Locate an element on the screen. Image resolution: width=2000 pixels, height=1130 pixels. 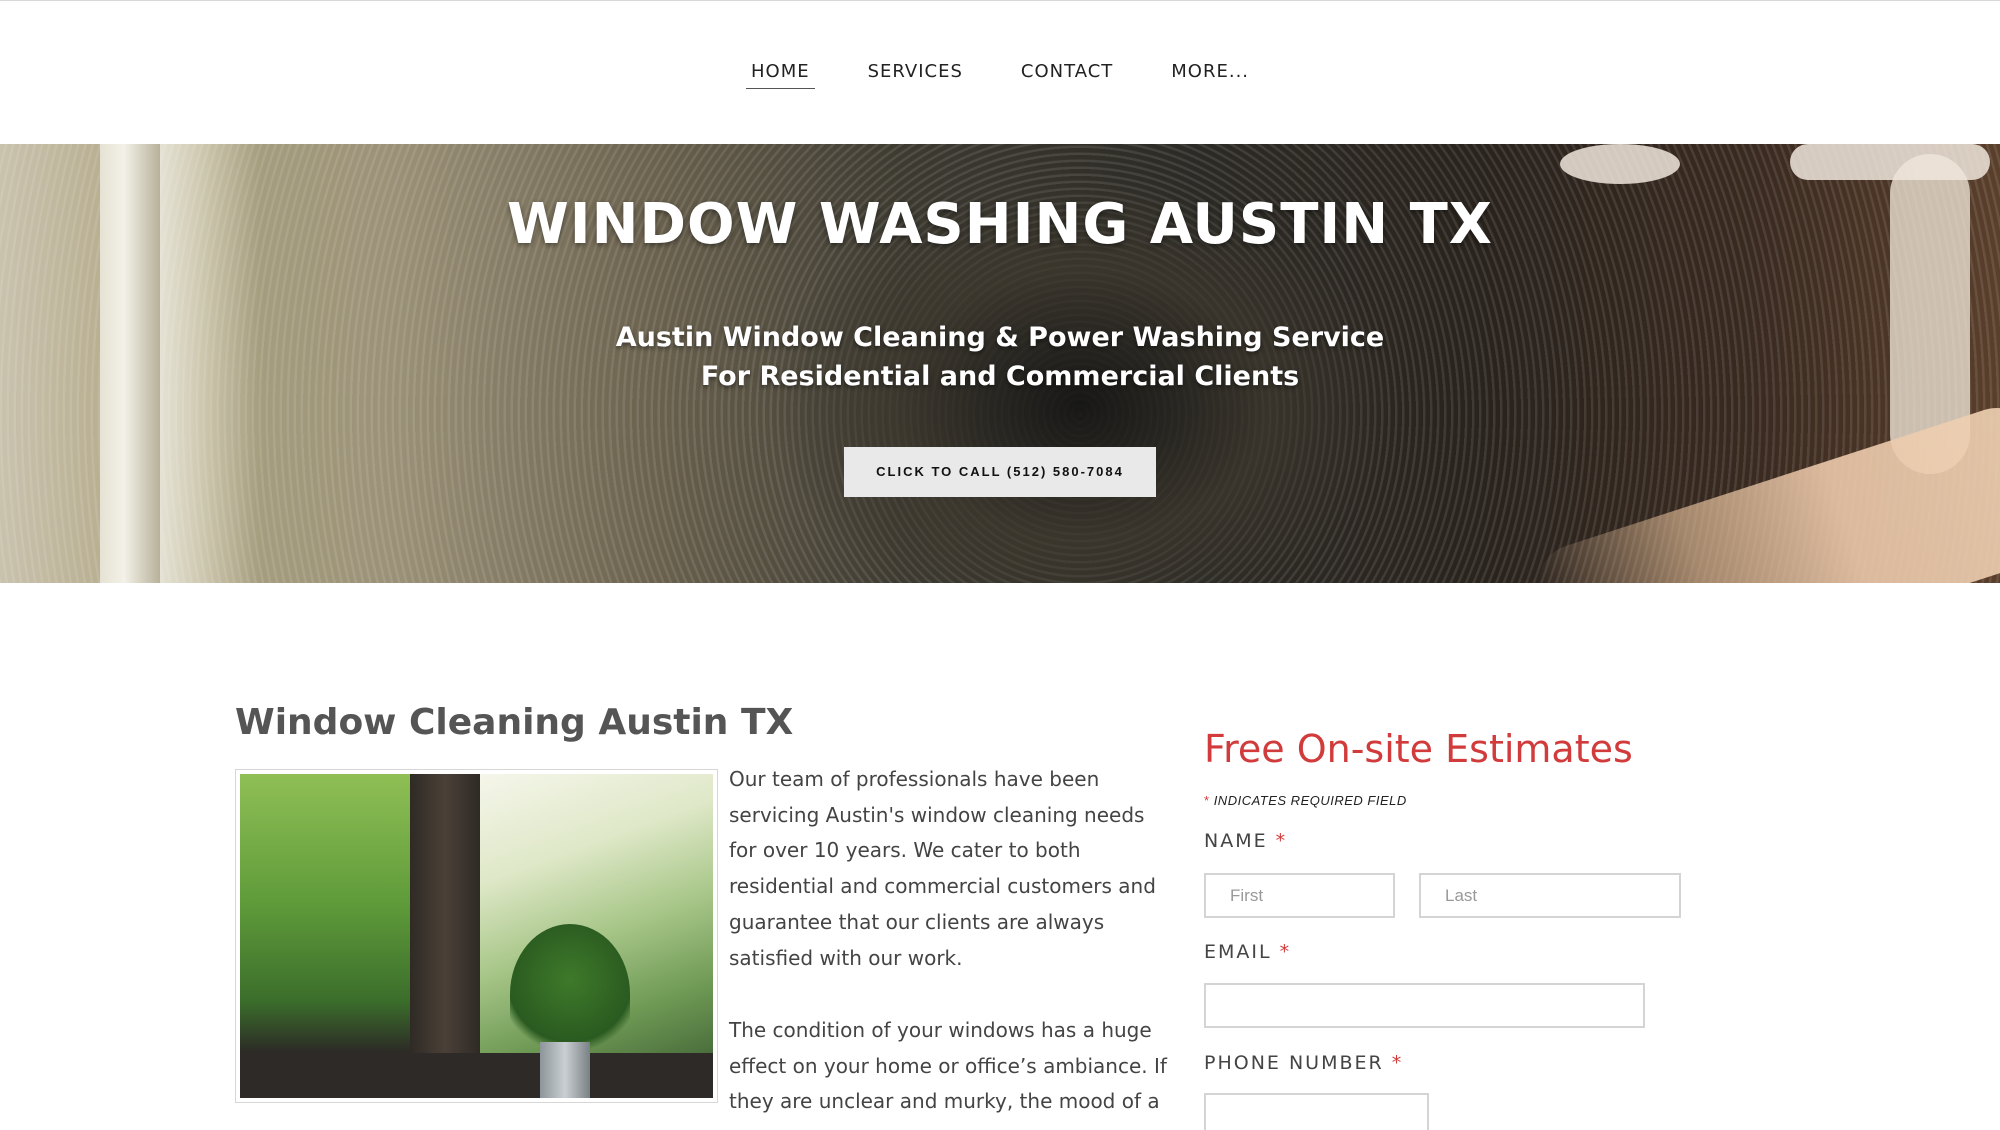
window-photo is located at coordinates (476, 936).